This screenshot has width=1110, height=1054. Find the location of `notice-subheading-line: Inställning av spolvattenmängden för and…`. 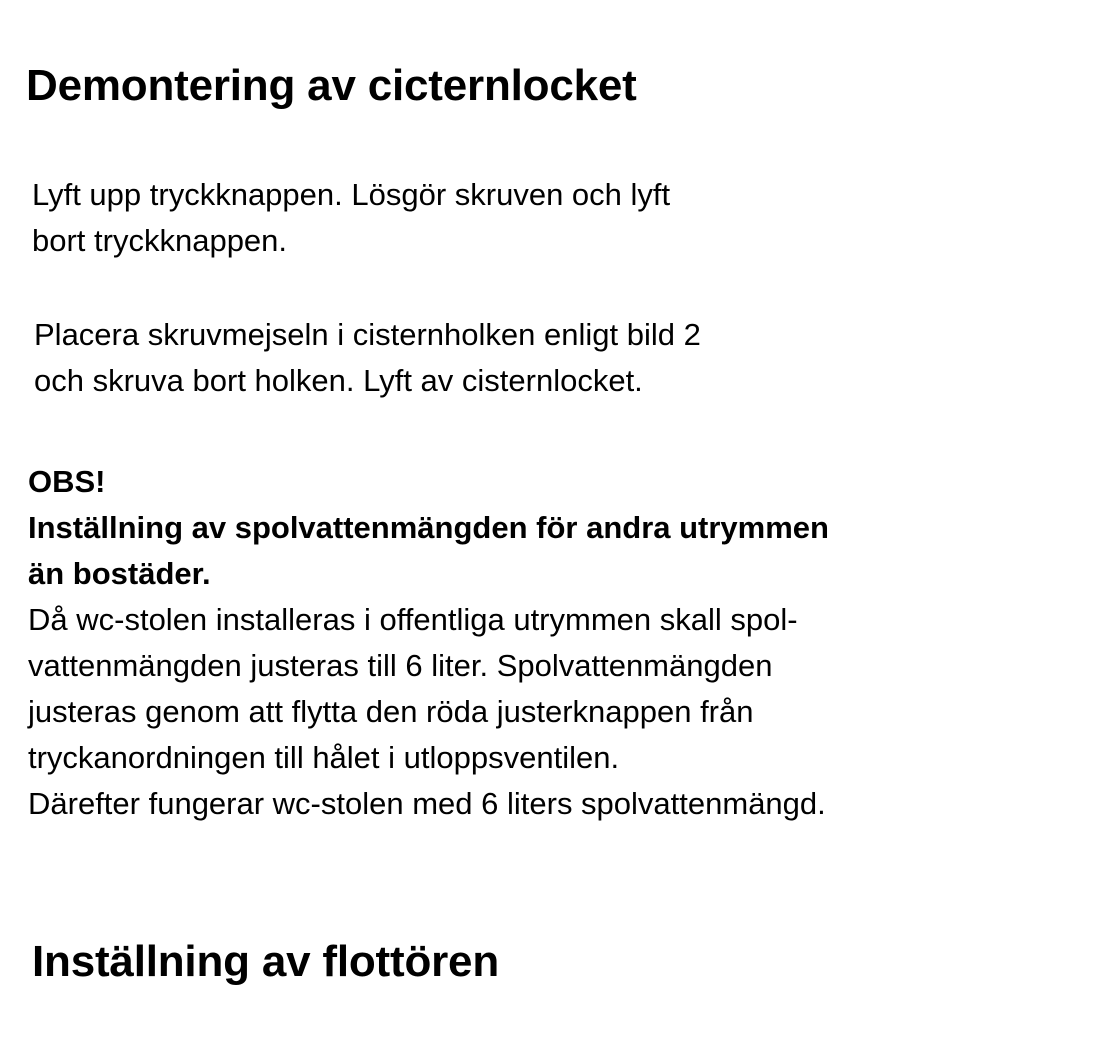

notice-subheading-line: Inställning av spolvattenmängden för and… is located at coordinates (428, 527).